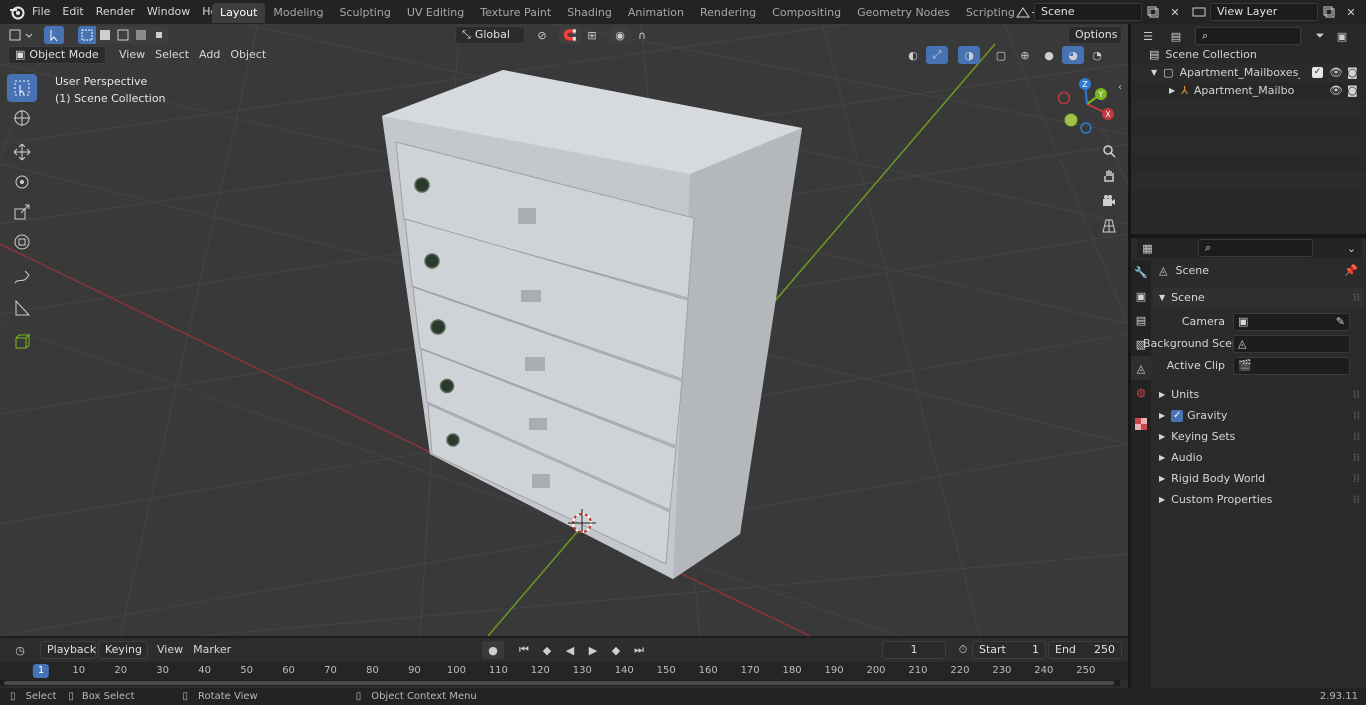  What do you see at coordinates (914, 650) in the screenshot?
I see `current-frame-field: 1` at bounding box center [914, 650].